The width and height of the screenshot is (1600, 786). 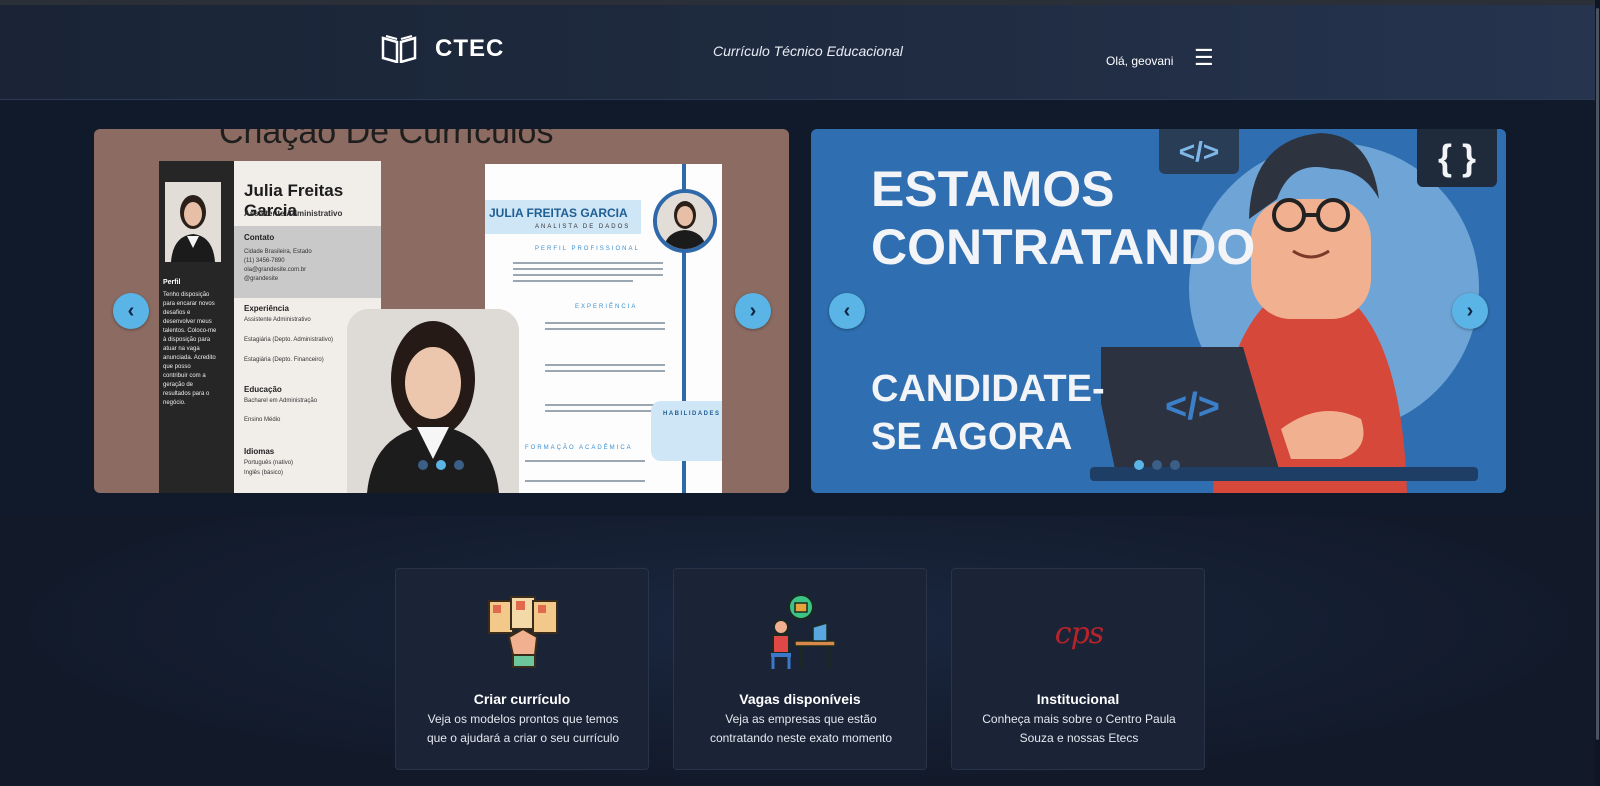 I want to click on resume-language-line: Inglês (básico), so click(x=264, y=473).